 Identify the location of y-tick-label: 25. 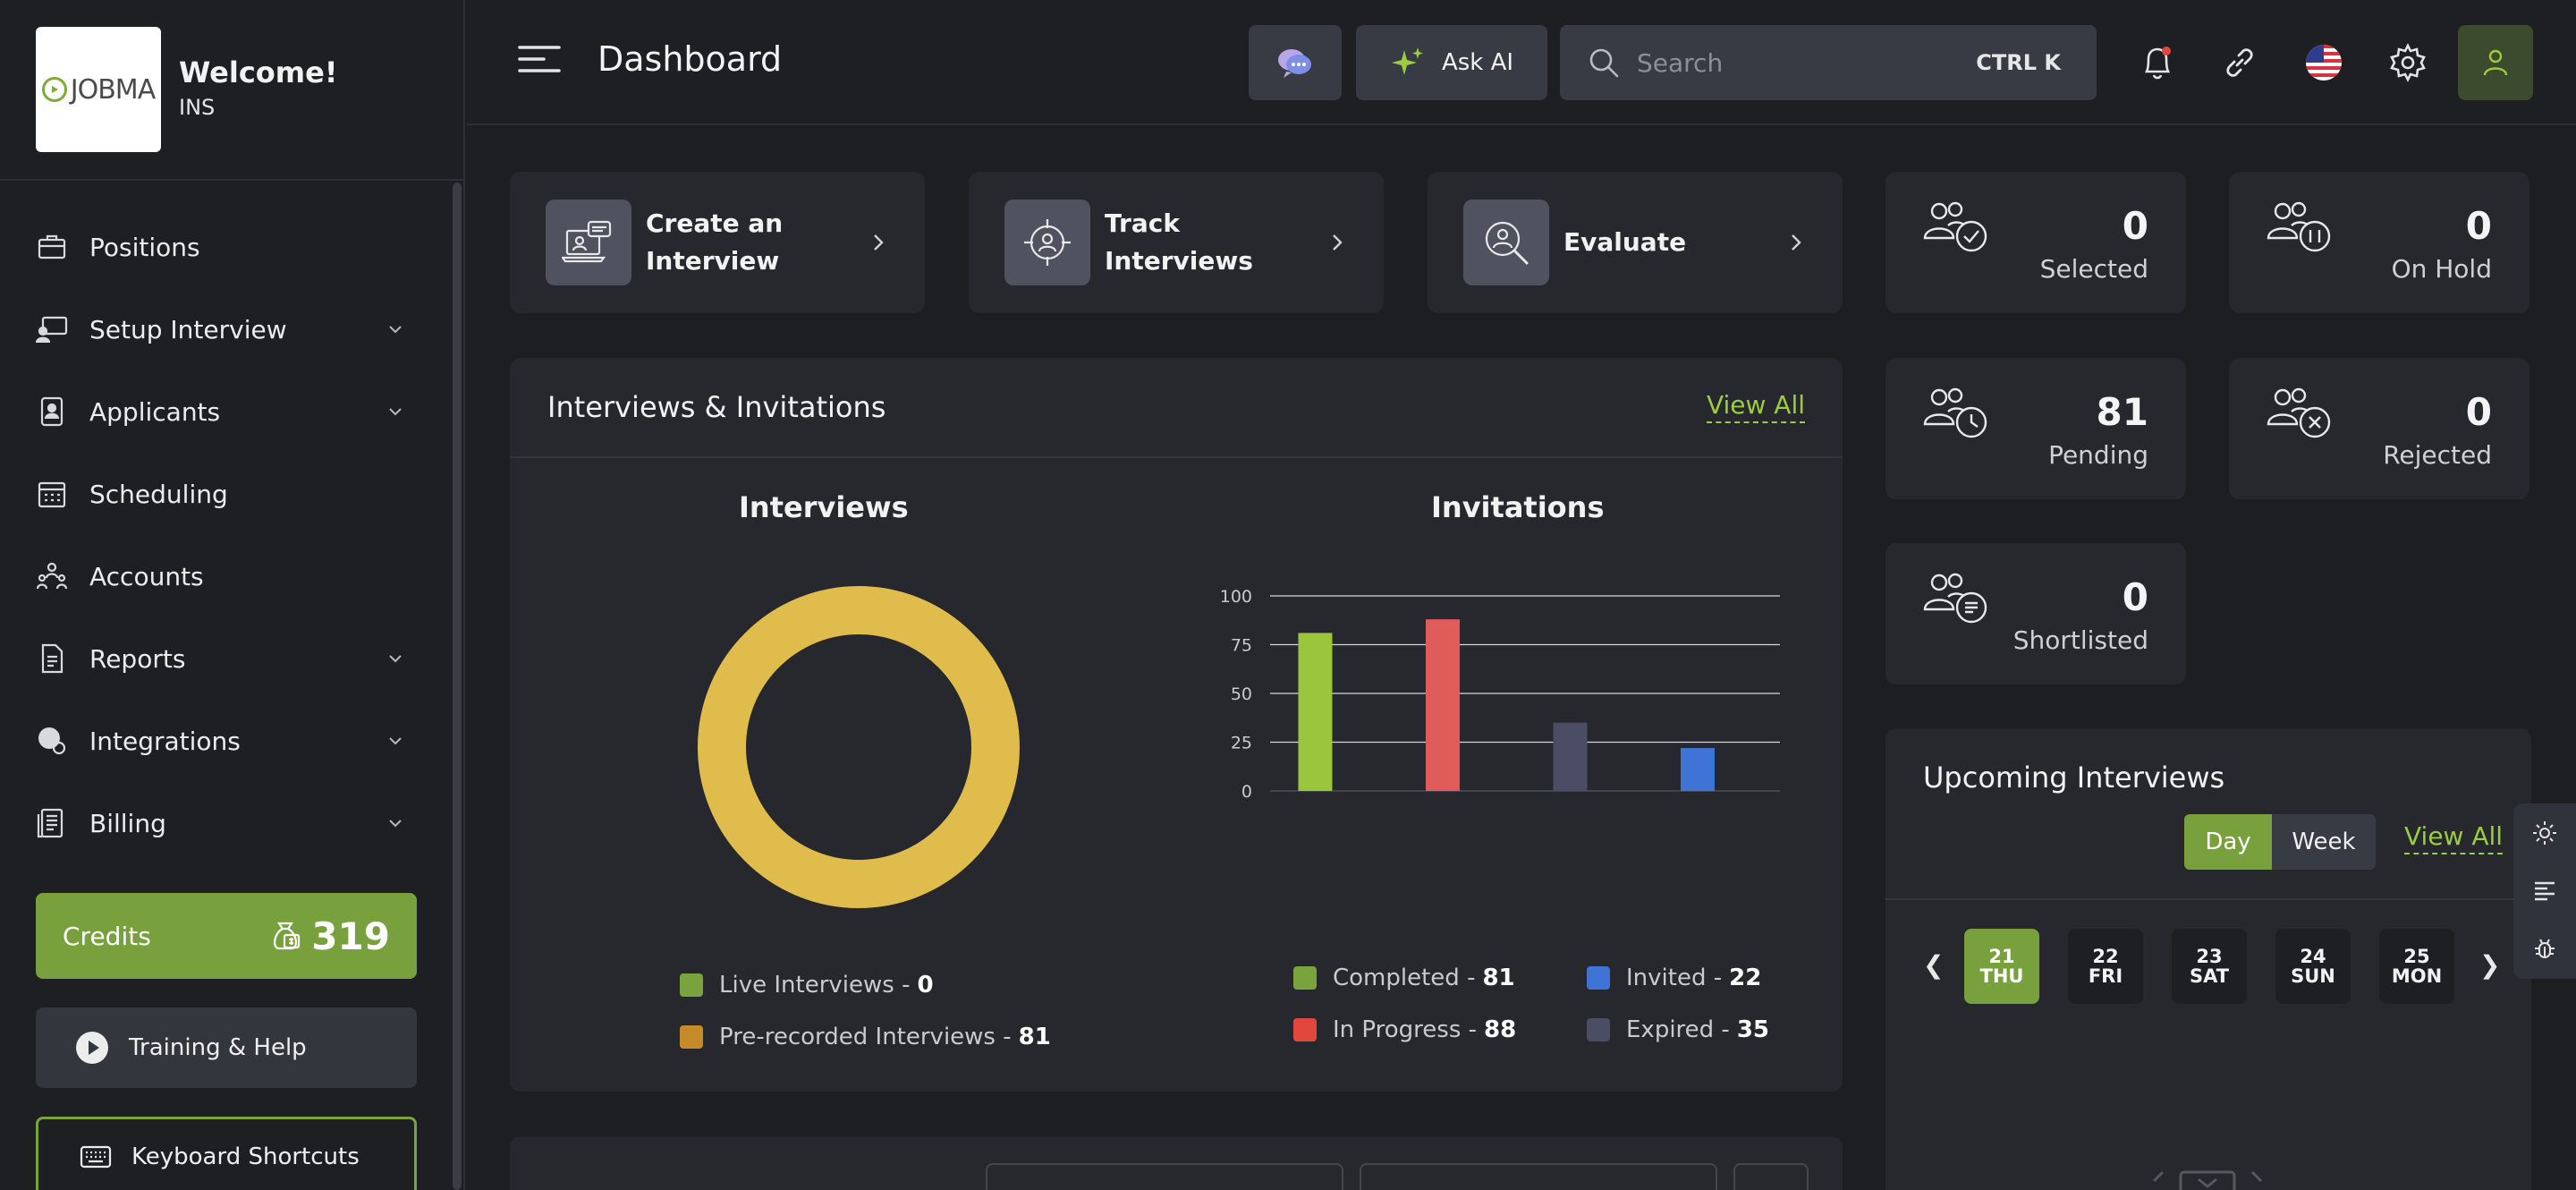
(1241, 743).